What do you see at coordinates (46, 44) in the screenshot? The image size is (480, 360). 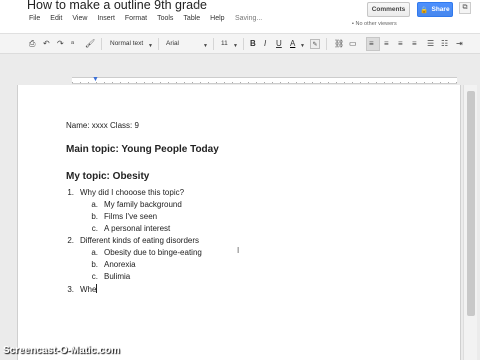 I see `undo-icon: ↶` at bounding box center [46, 44].